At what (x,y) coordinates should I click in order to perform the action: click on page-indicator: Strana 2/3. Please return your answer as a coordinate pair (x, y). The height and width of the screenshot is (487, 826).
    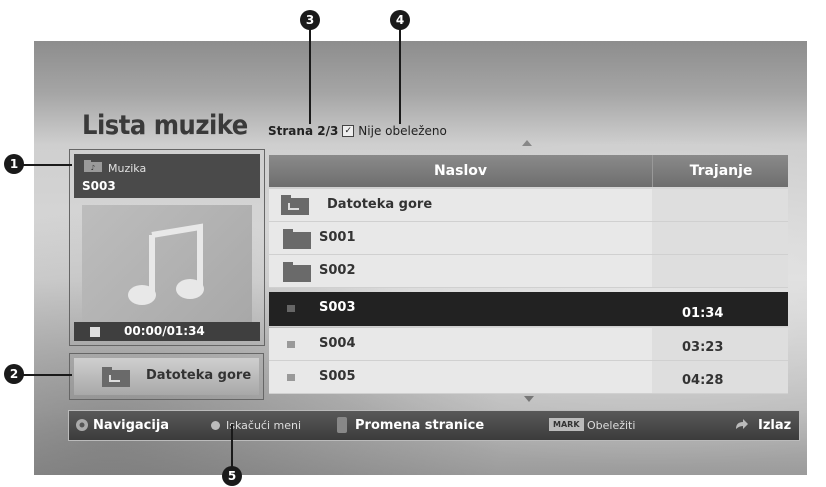
    Looking at the image, I should click on (303, 131).